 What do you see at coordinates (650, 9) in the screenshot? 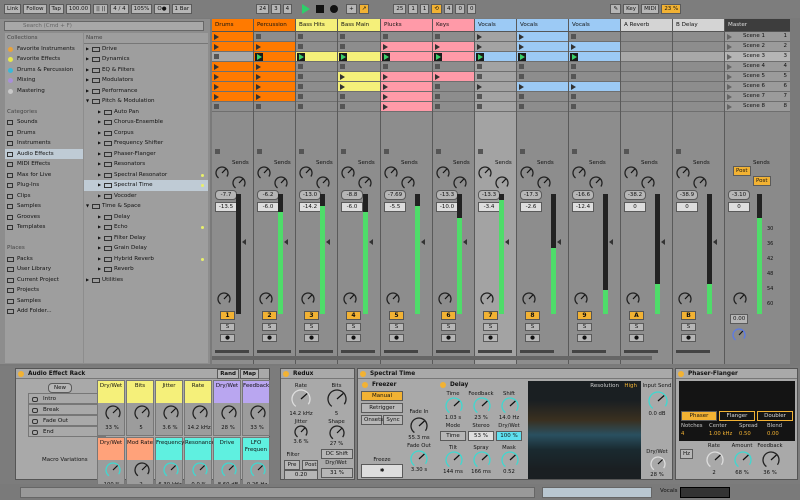
I see `midi-map-button: MIDI` at bounding box center [650, 9].